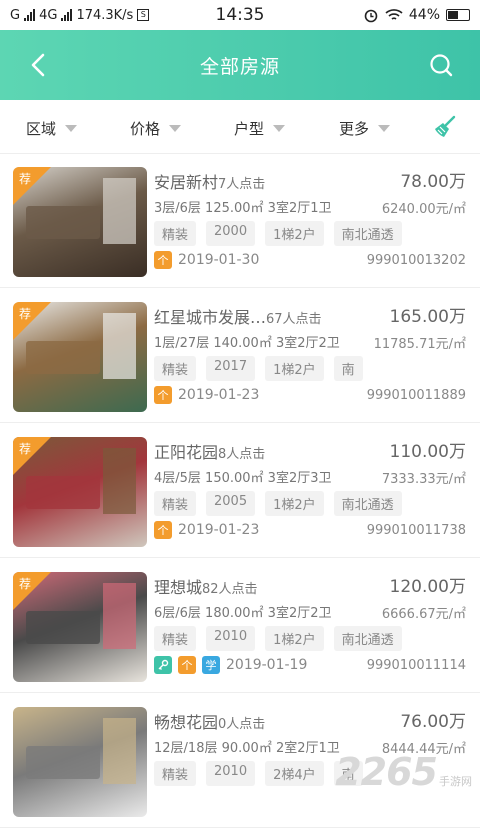 The height and width of the screenshot is (828, 480). Describe the element at coordinates (259, 128) in the screenshot. I see `filter-layout: 户型` at that location.